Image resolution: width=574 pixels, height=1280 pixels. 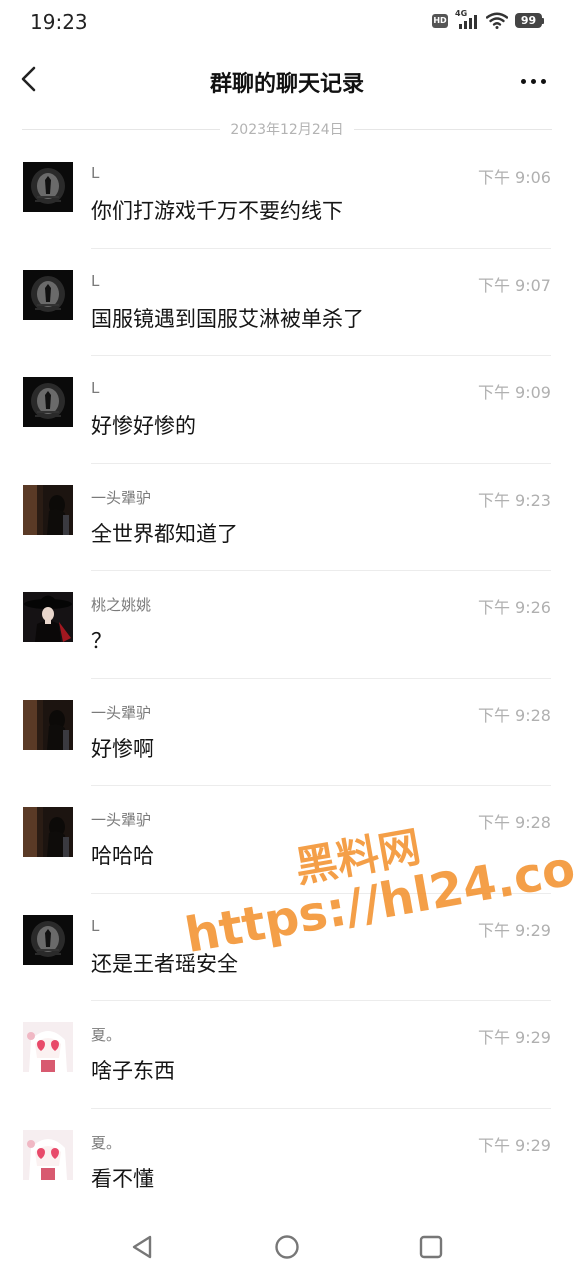 I want to click on square-recents-icon, so click(x=431, y=1247).